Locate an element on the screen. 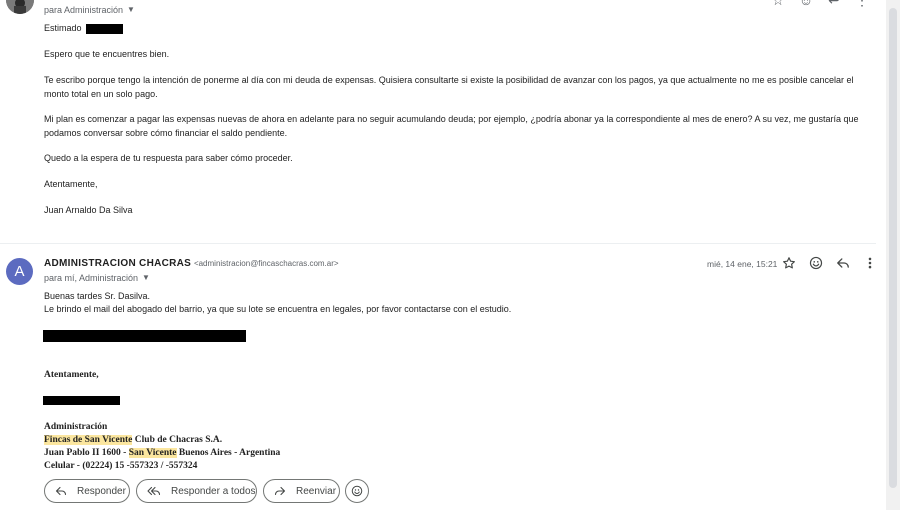  recipients-label: para Administración is located at coordinates (84, 10).